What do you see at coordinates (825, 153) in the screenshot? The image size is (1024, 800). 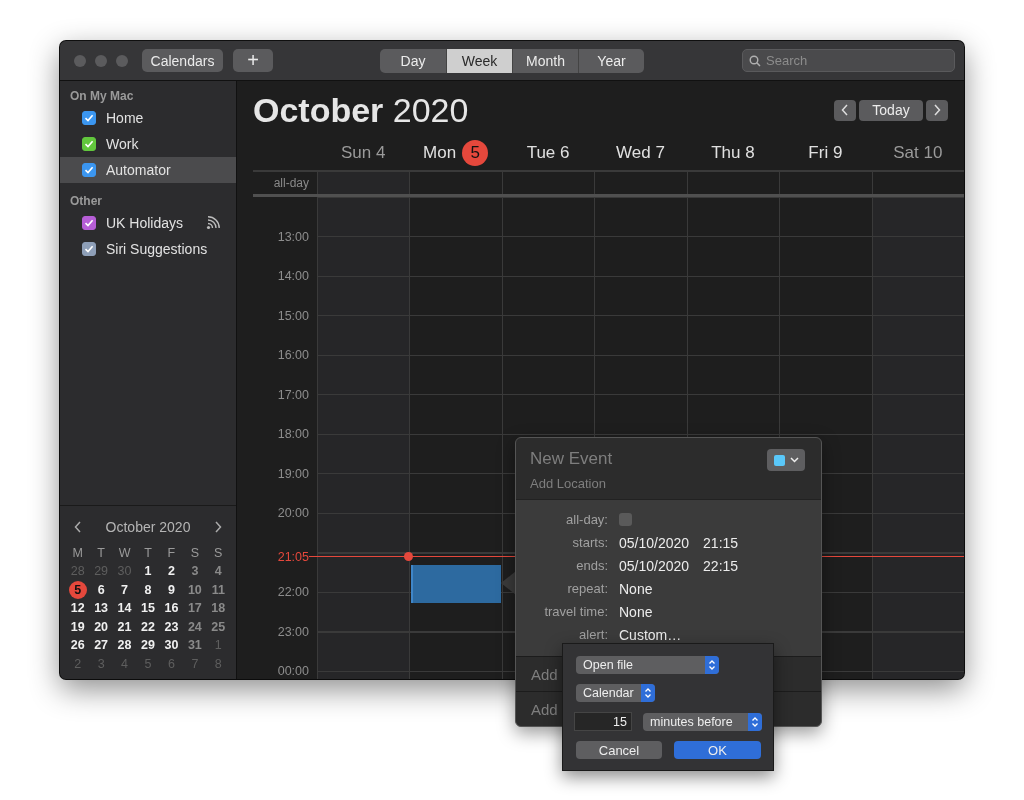 I see `day-heading: Fri 9` at bounding box center [825, 153].